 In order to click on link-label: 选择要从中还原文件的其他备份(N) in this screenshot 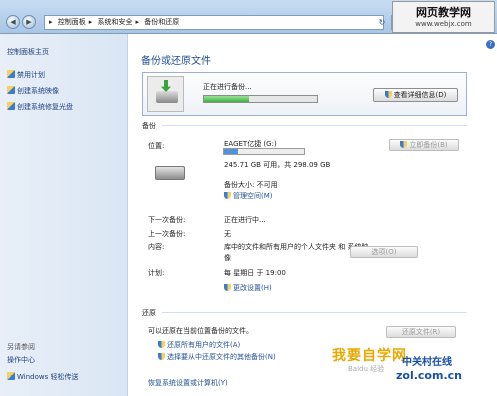, I will do `click(221, 357)`.